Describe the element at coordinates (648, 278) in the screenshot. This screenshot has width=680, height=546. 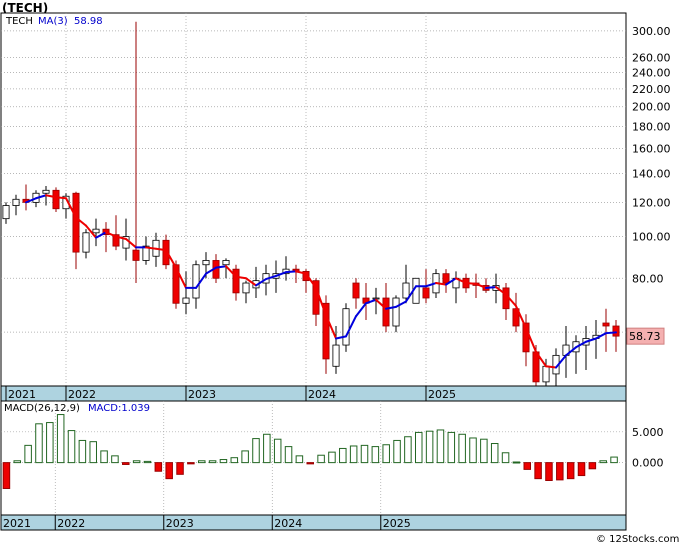
I see `price-y-tick-label: 80.00` at that location.